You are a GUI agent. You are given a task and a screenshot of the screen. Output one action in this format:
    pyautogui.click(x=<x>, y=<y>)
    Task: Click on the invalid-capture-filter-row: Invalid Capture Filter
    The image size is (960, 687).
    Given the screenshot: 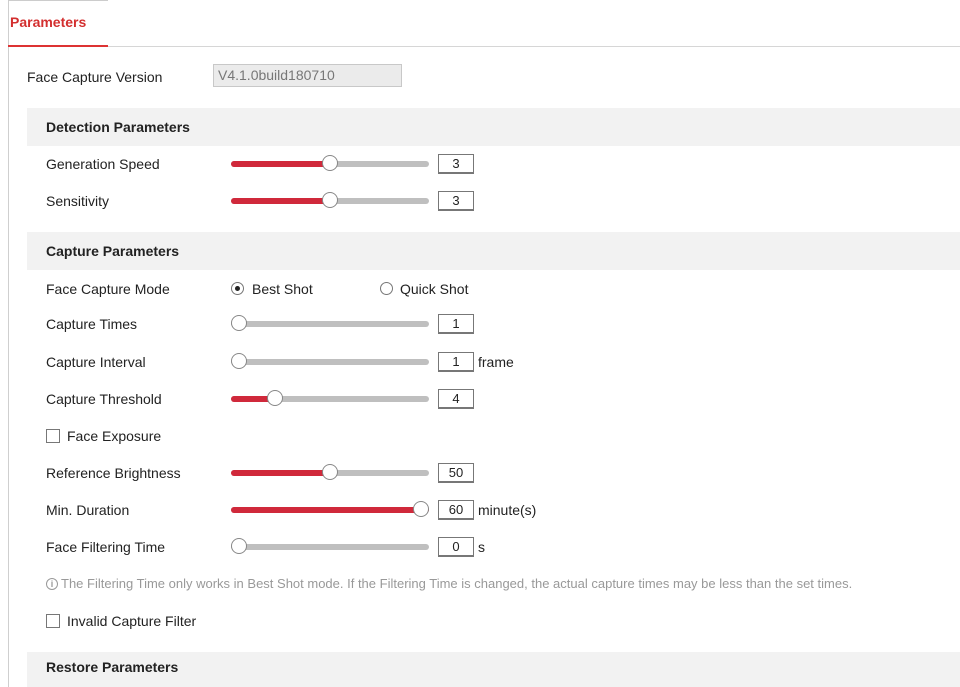 What is the action you would take?
    pyautogui.click(x=480, y=621)
    